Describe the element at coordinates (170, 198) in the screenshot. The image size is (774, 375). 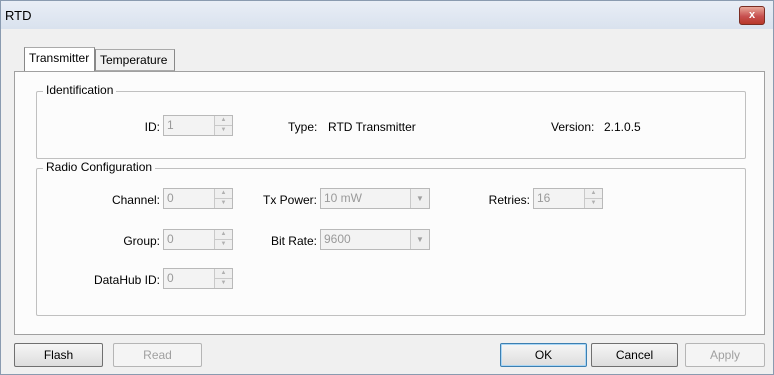
I see `channel-value: 0` at that location.